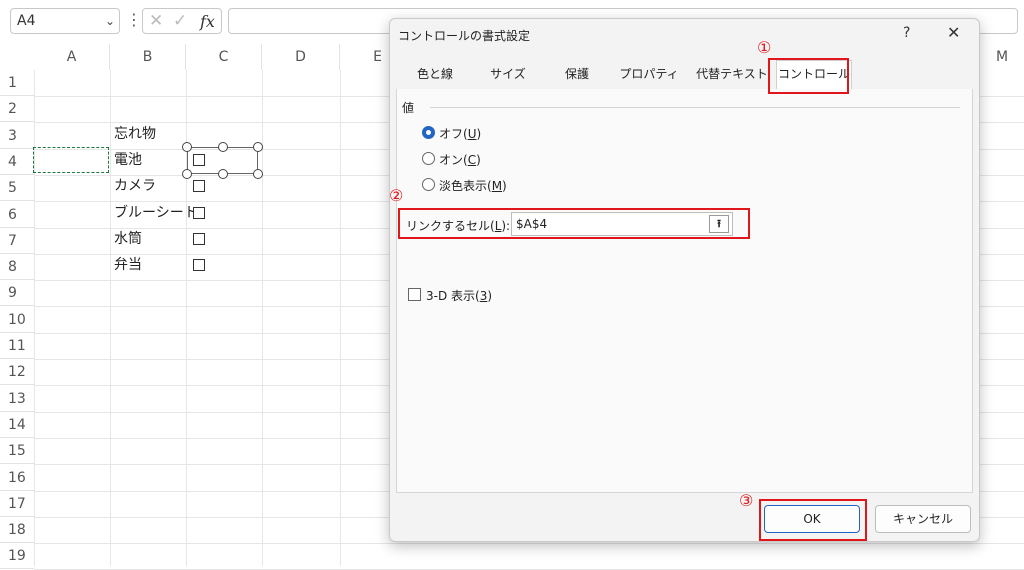  I want to click on close-icon: ✕, so click(953, 32).